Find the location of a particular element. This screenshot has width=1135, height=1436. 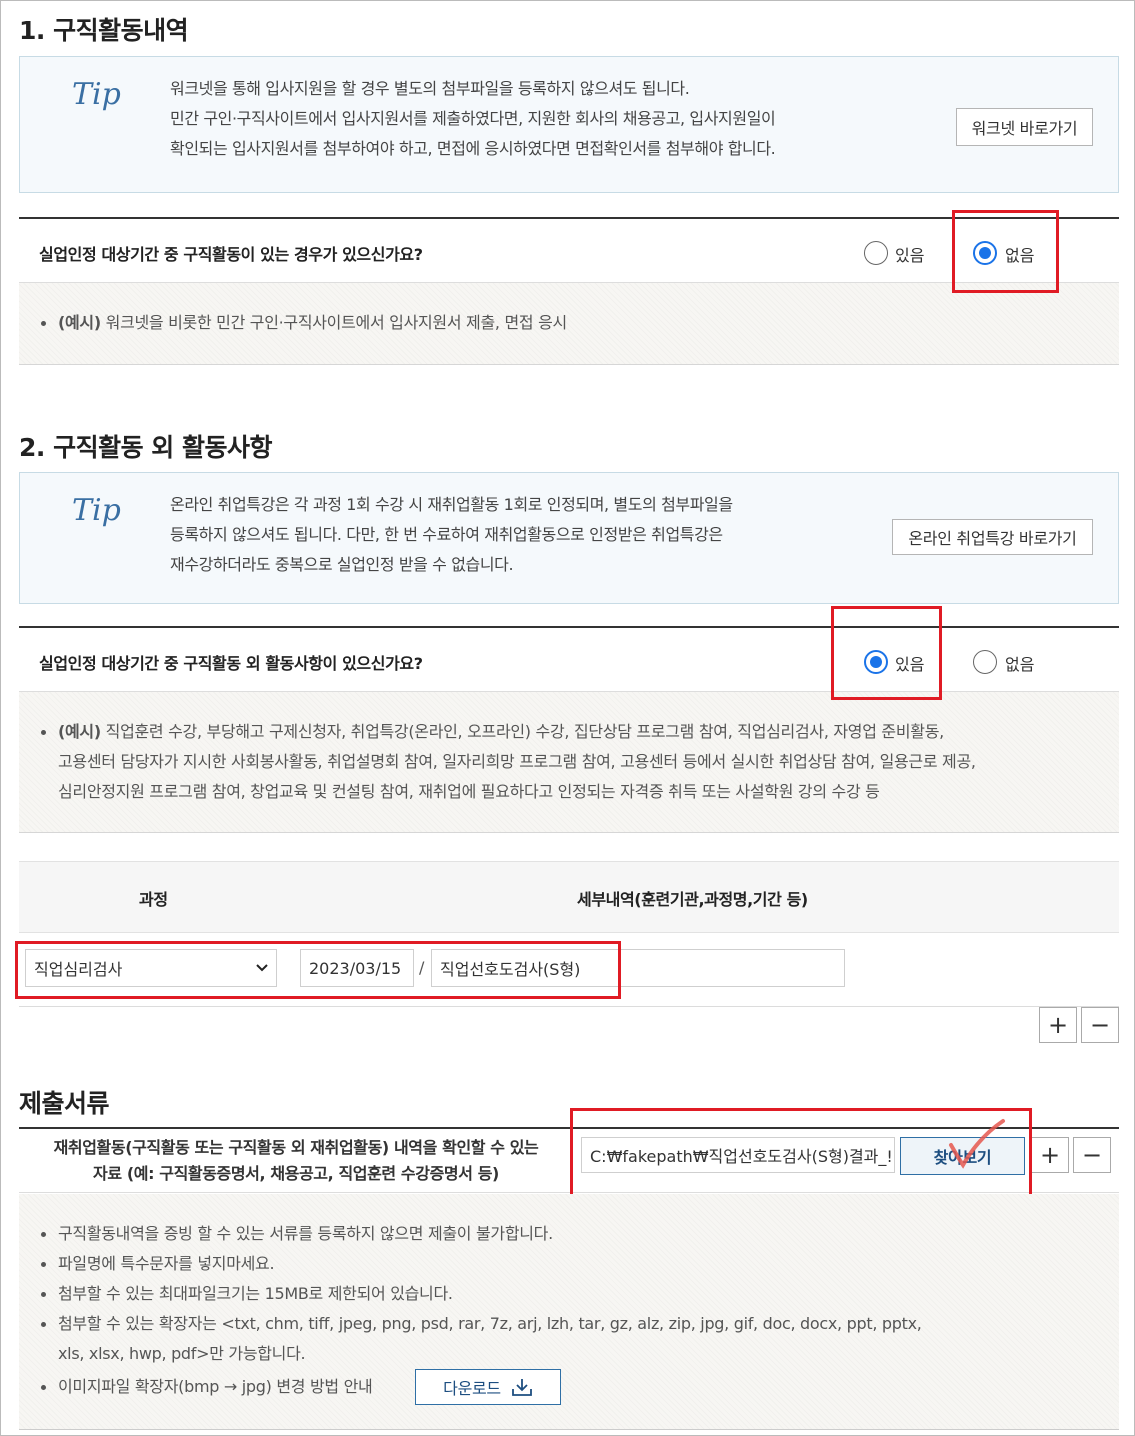

download-button-label: 다운로드 is located at coordinates (472, 1388).